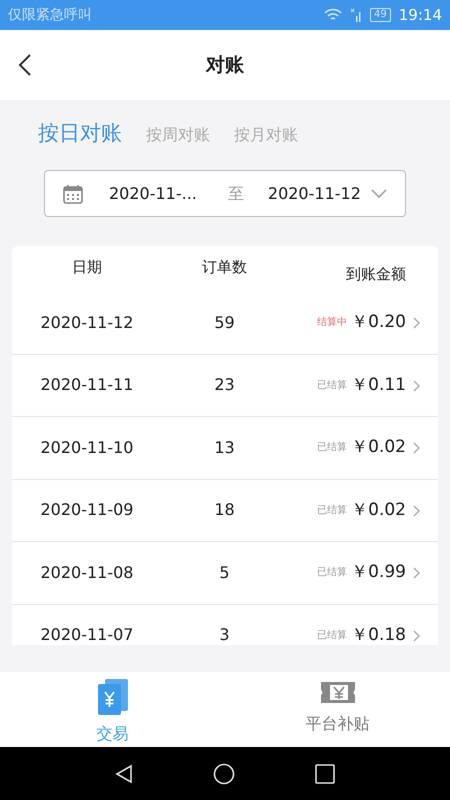 The image size is (450, 800). Describe the element at coordinates (87, 447) in the screenshot. I see `date-cell: 2020-11-10` at that location.